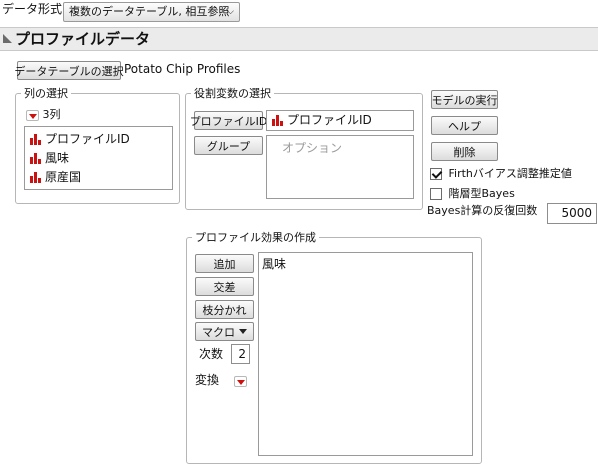 The height and width of the screenshot is (469, 598). I want to click on firth-option: Firthバイアス調整推定値, so click(501, 174).